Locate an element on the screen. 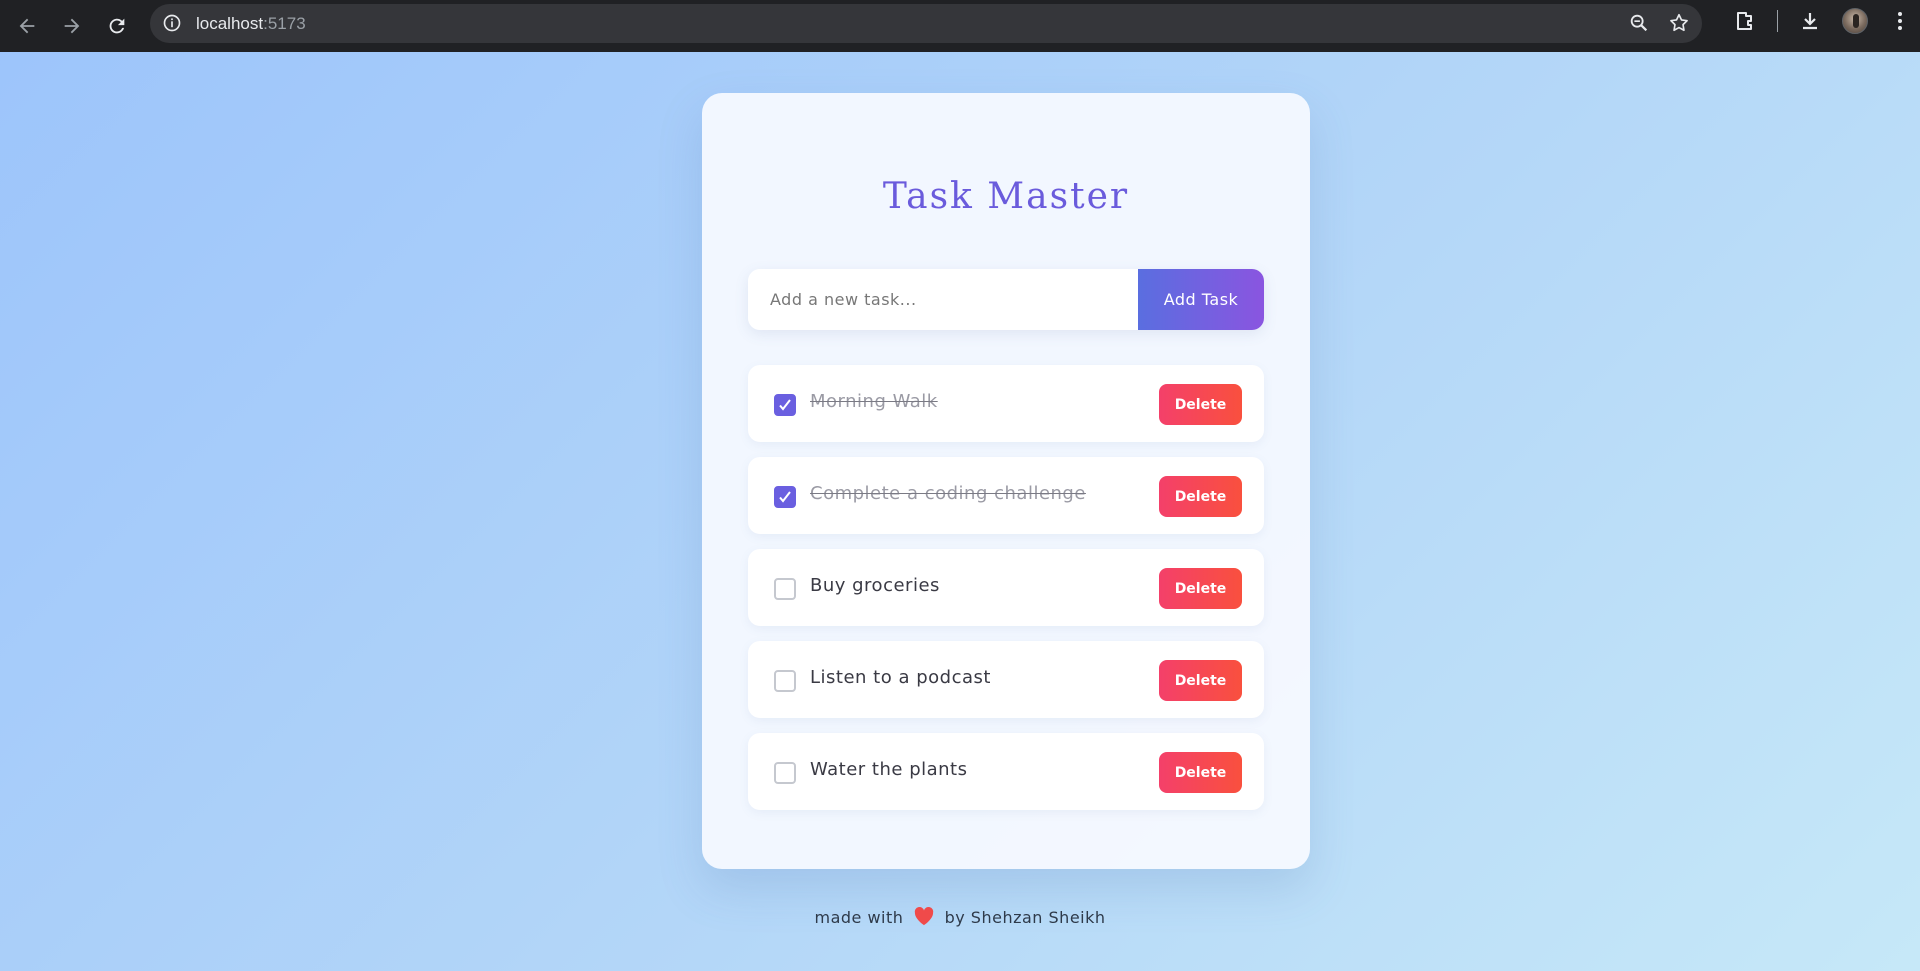 This screenshot has width=1920, height=971. reload-button is located at coordinates (117, 26).